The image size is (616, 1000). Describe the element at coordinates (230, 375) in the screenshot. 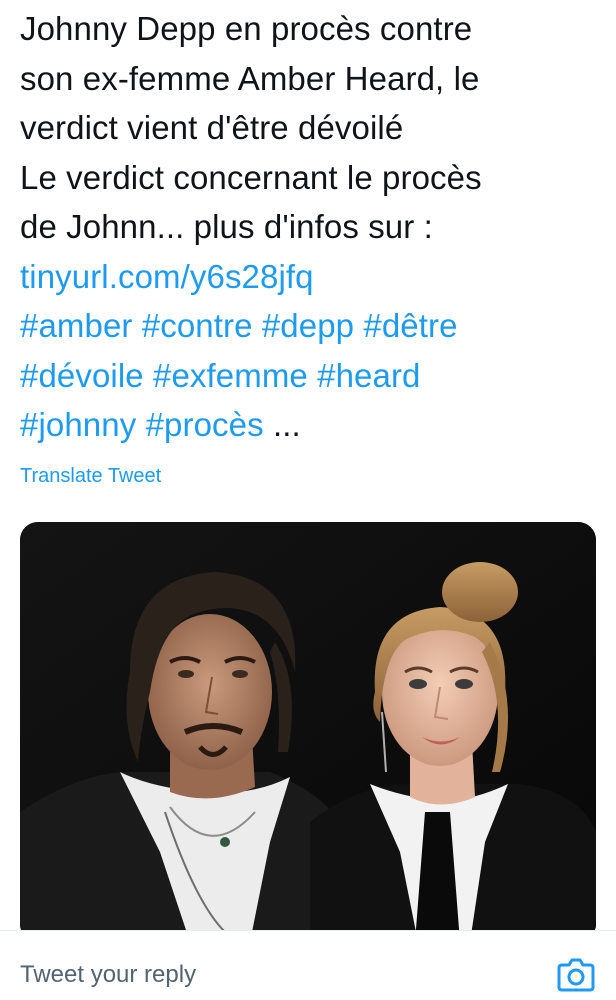

I see `hashtag-exfemme: #exfemme` at that location.